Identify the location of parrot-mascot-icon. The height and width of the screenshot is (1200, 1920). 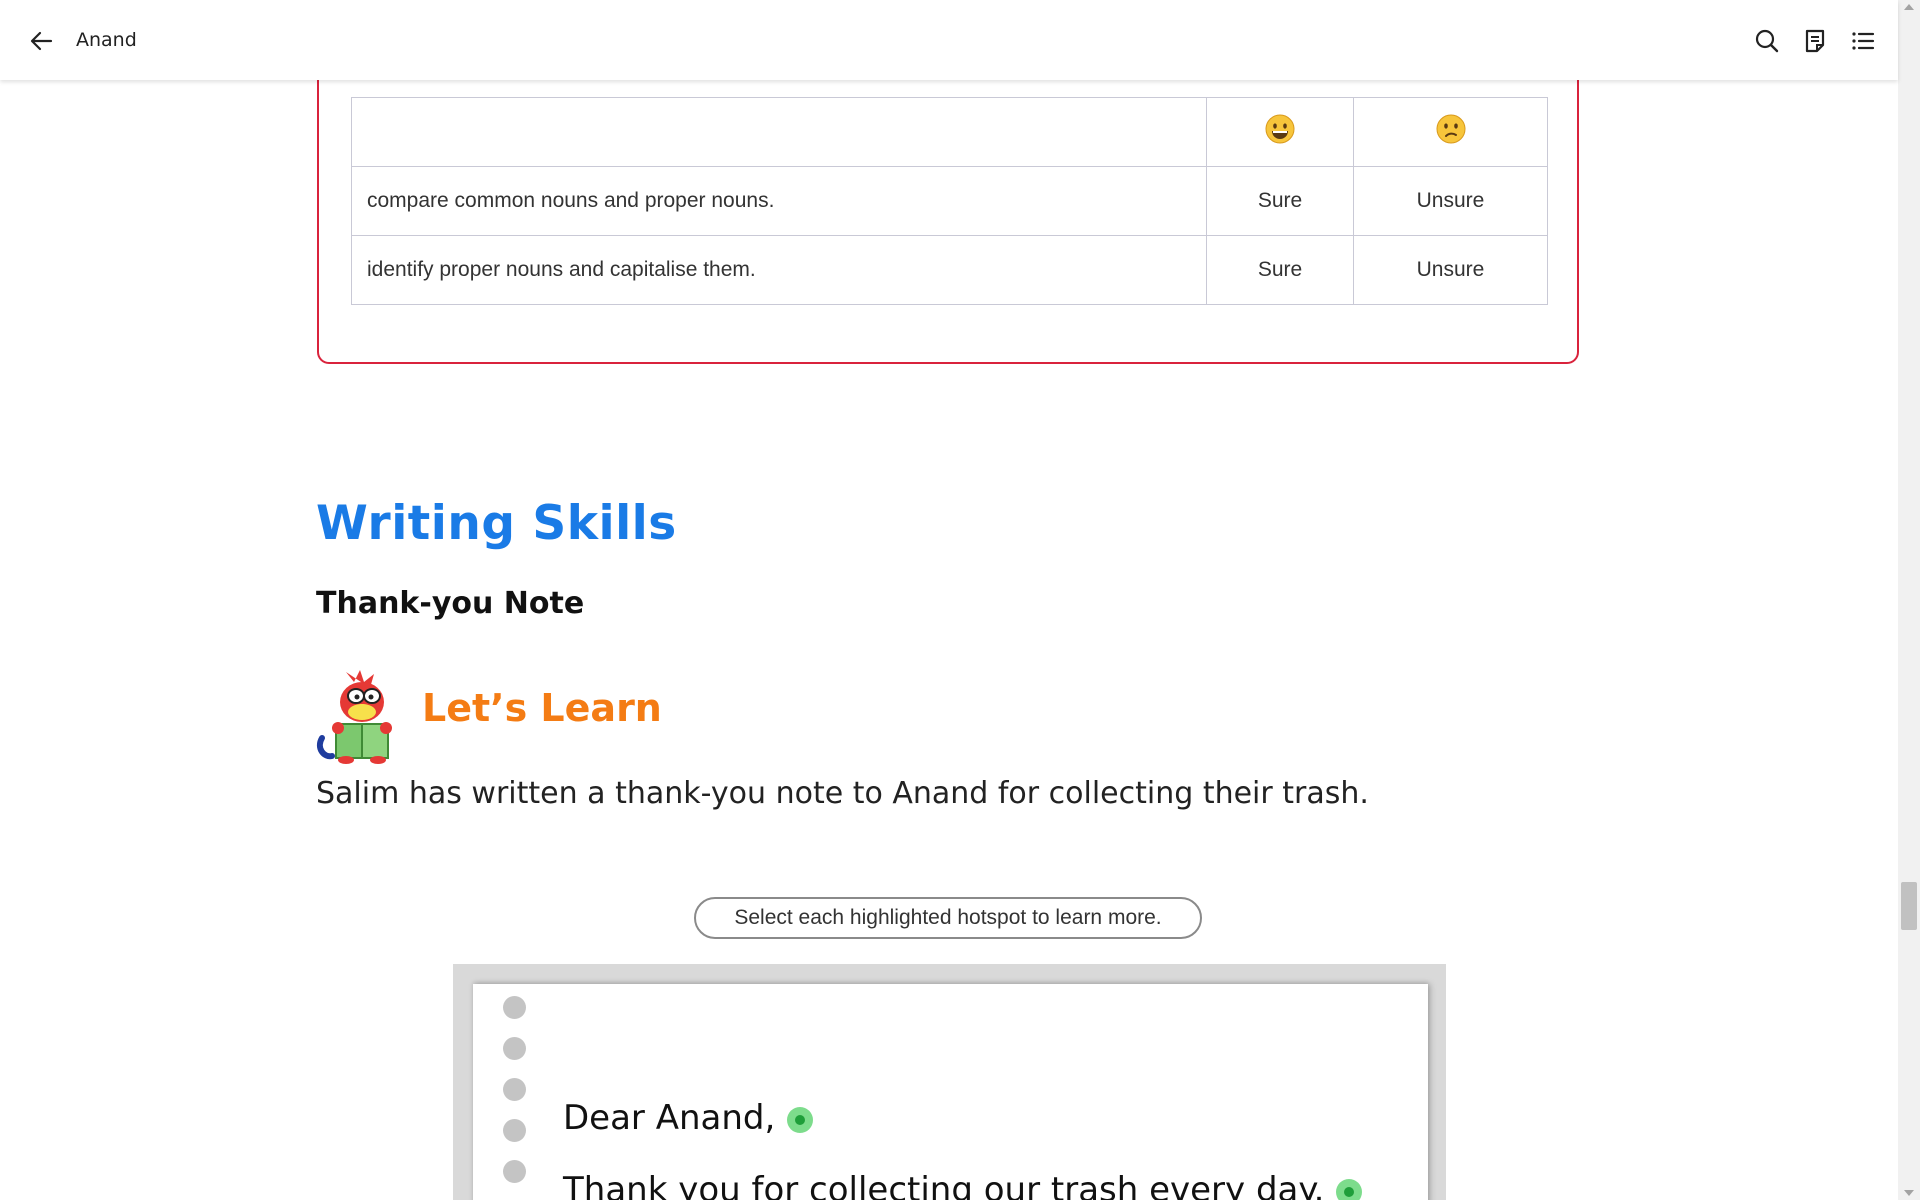
(362, 715).